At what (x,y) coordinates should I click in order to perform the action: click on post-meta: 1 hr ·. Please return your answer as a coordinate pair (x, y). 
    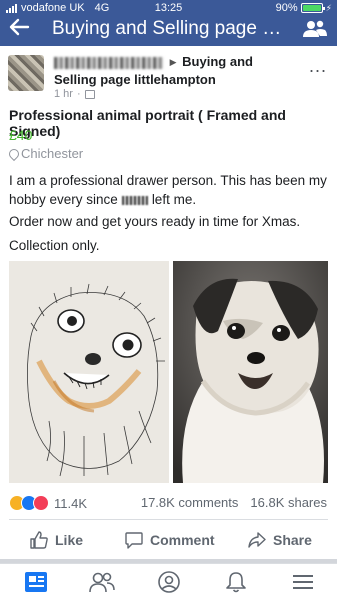
    Looking at the image, I should click on (74, 94).